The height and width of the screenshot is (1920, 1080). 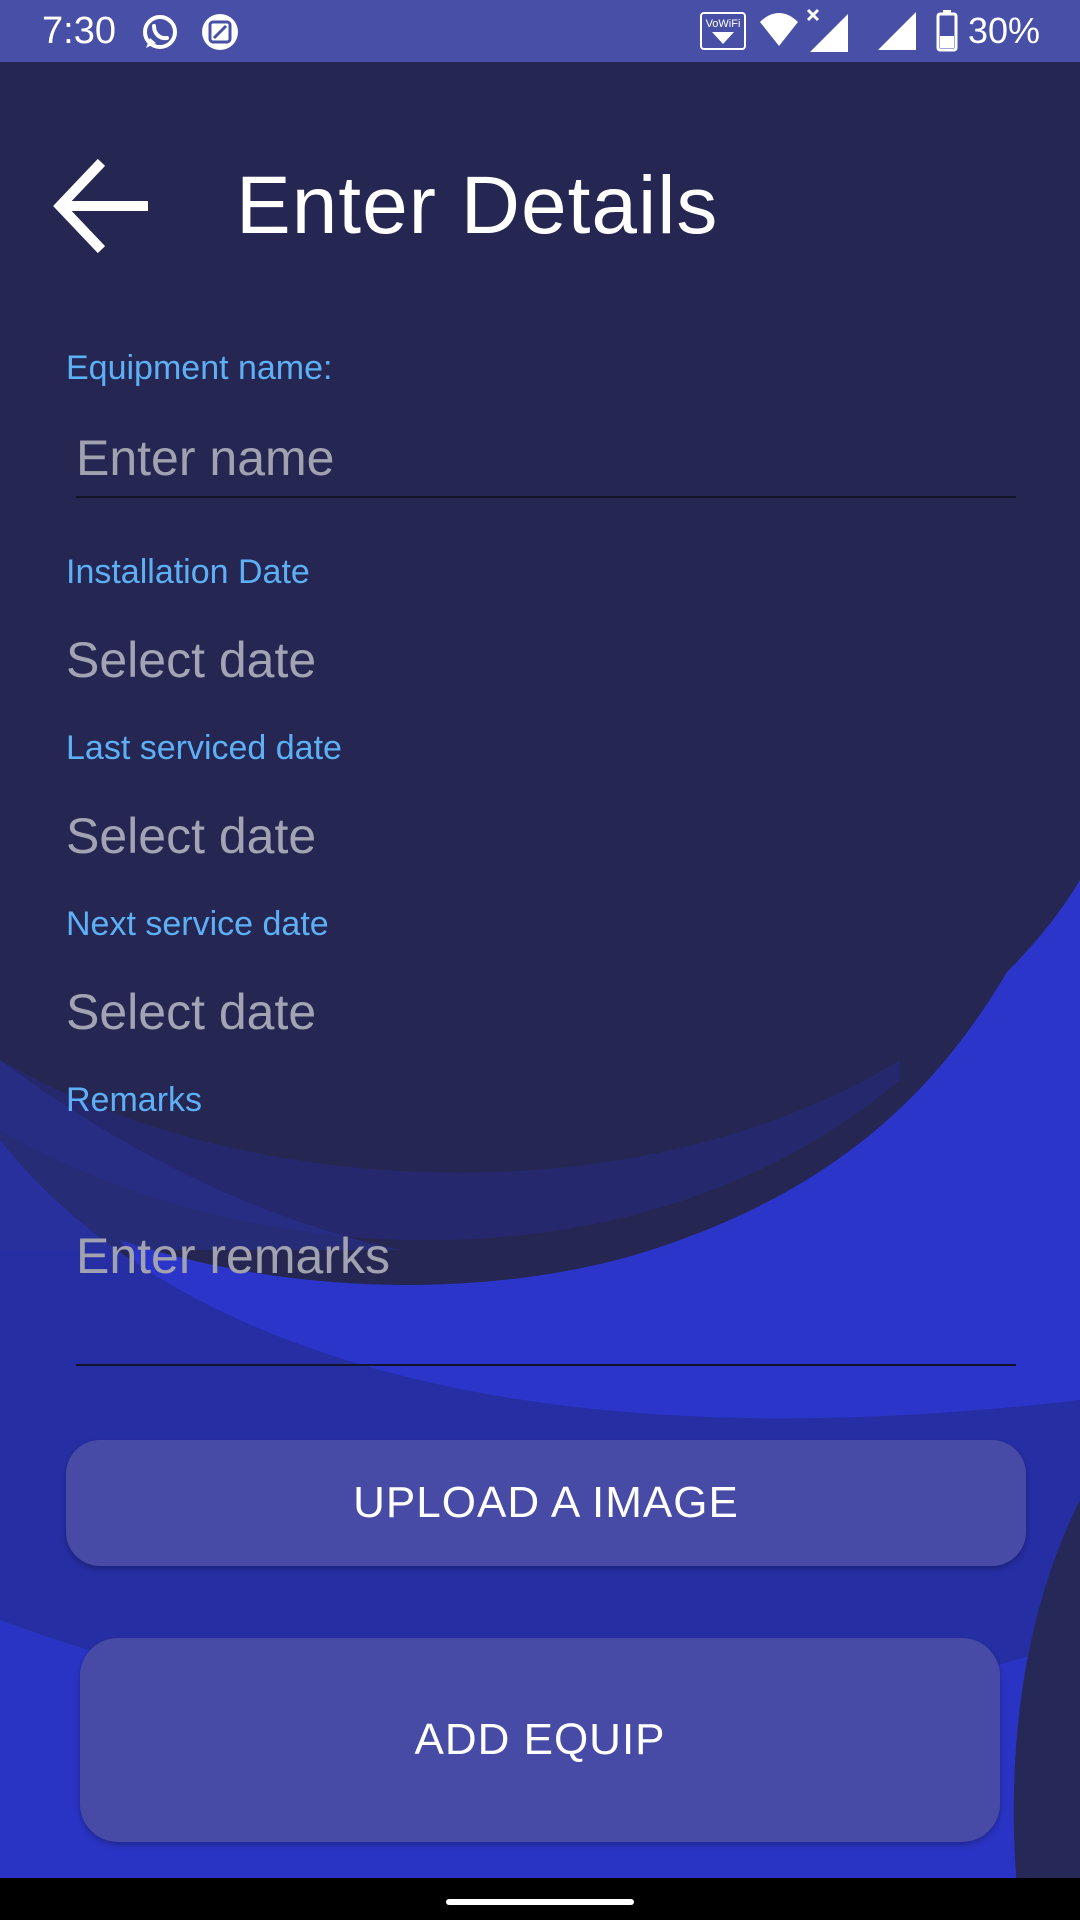 I want to click on add-equip-button: ADD EQUIP, so click(x=540, y=1740).